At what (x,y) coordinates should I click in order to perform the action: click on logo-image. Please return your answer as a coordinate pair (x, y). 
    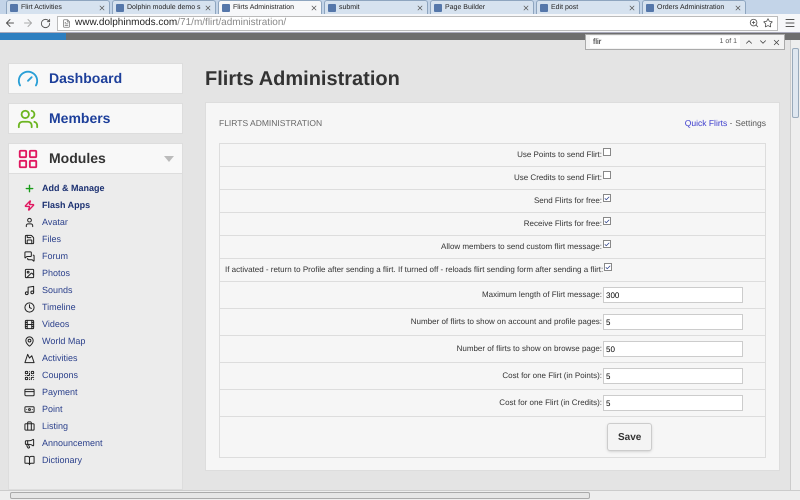
    Looking at the image, I should click on (33, 36).